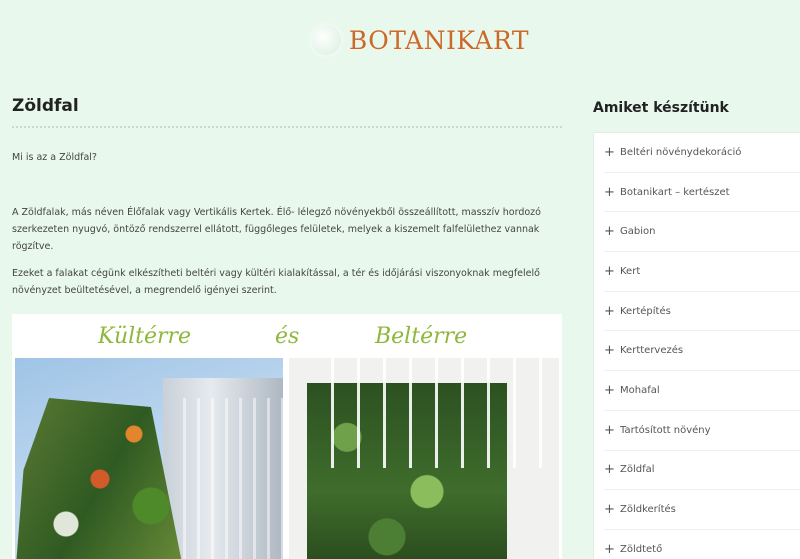 This screenshot has height=559, width=800. I want to click on menu-item-zoldfal: + Zöldfal, so click(702, 471).